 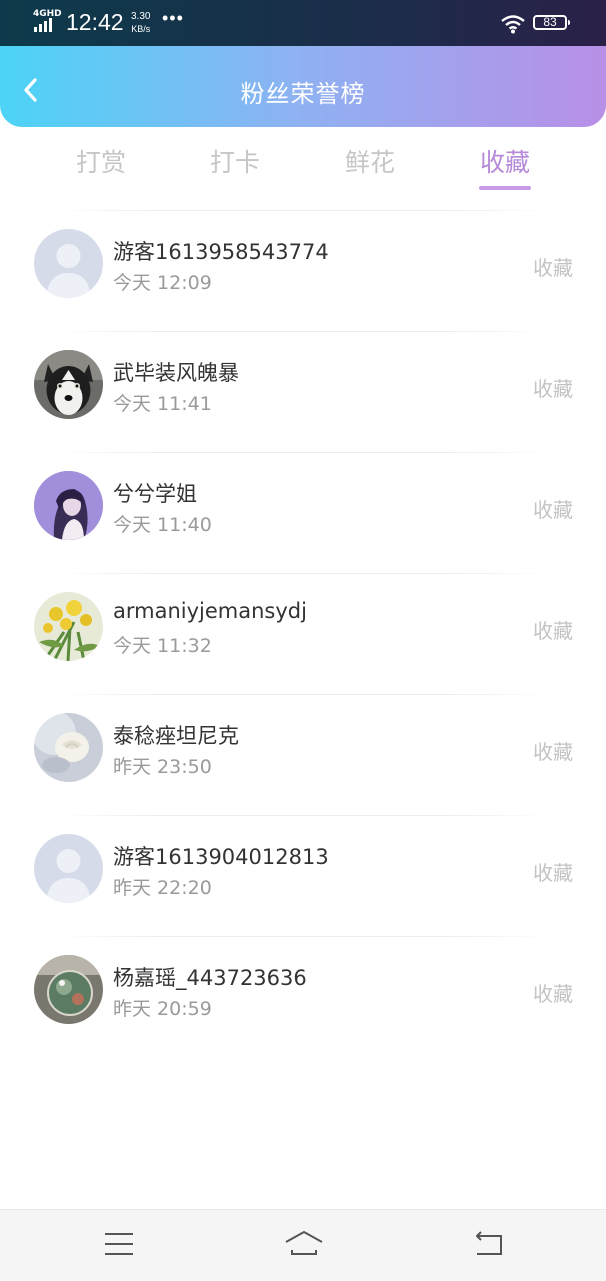 What do you see at coordinates (162, 283) in the screenshot?
I see `fan-time: 今天 12:09` at bounding box center [162, 283].